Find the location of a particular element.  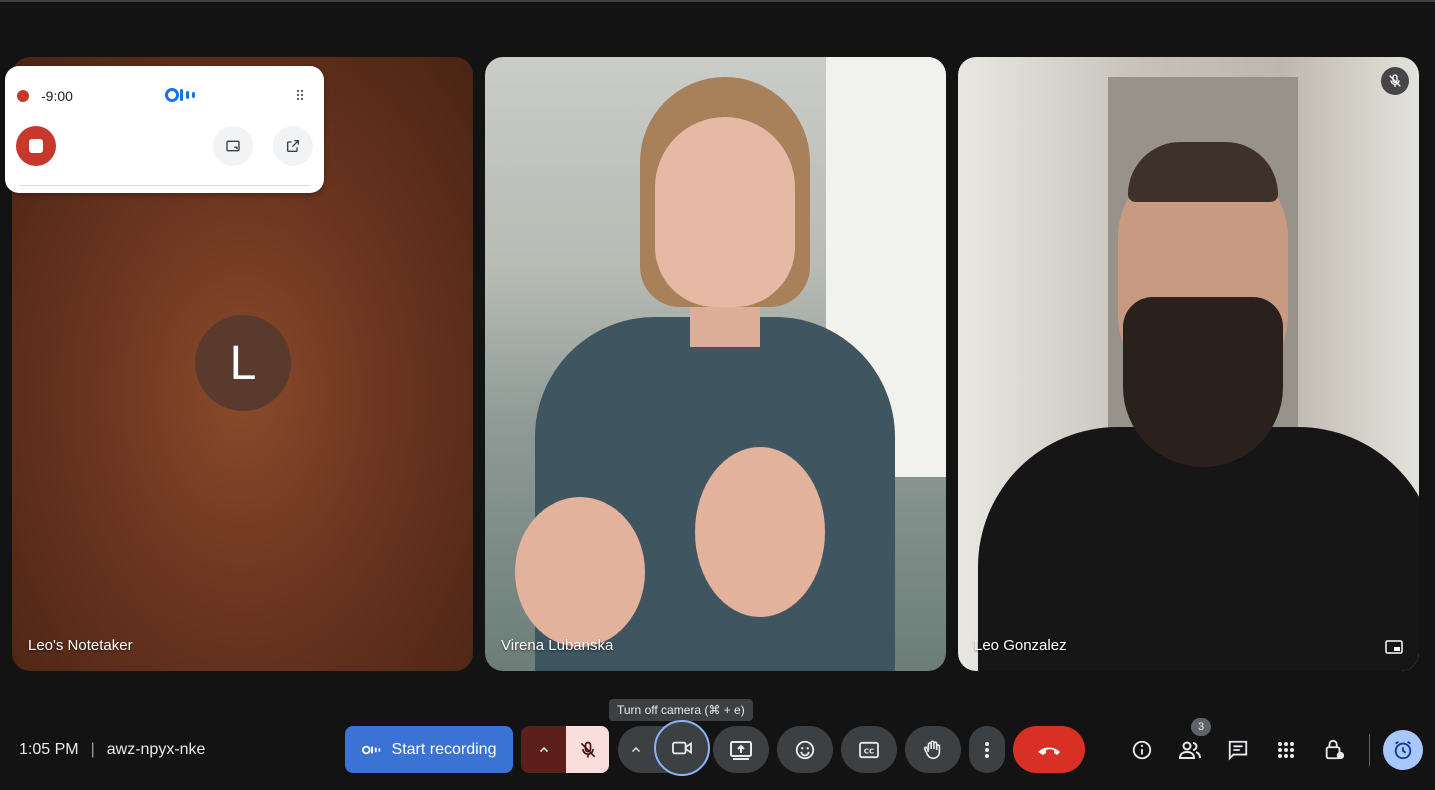

chat-icon is located at coordinates (1238, 750).